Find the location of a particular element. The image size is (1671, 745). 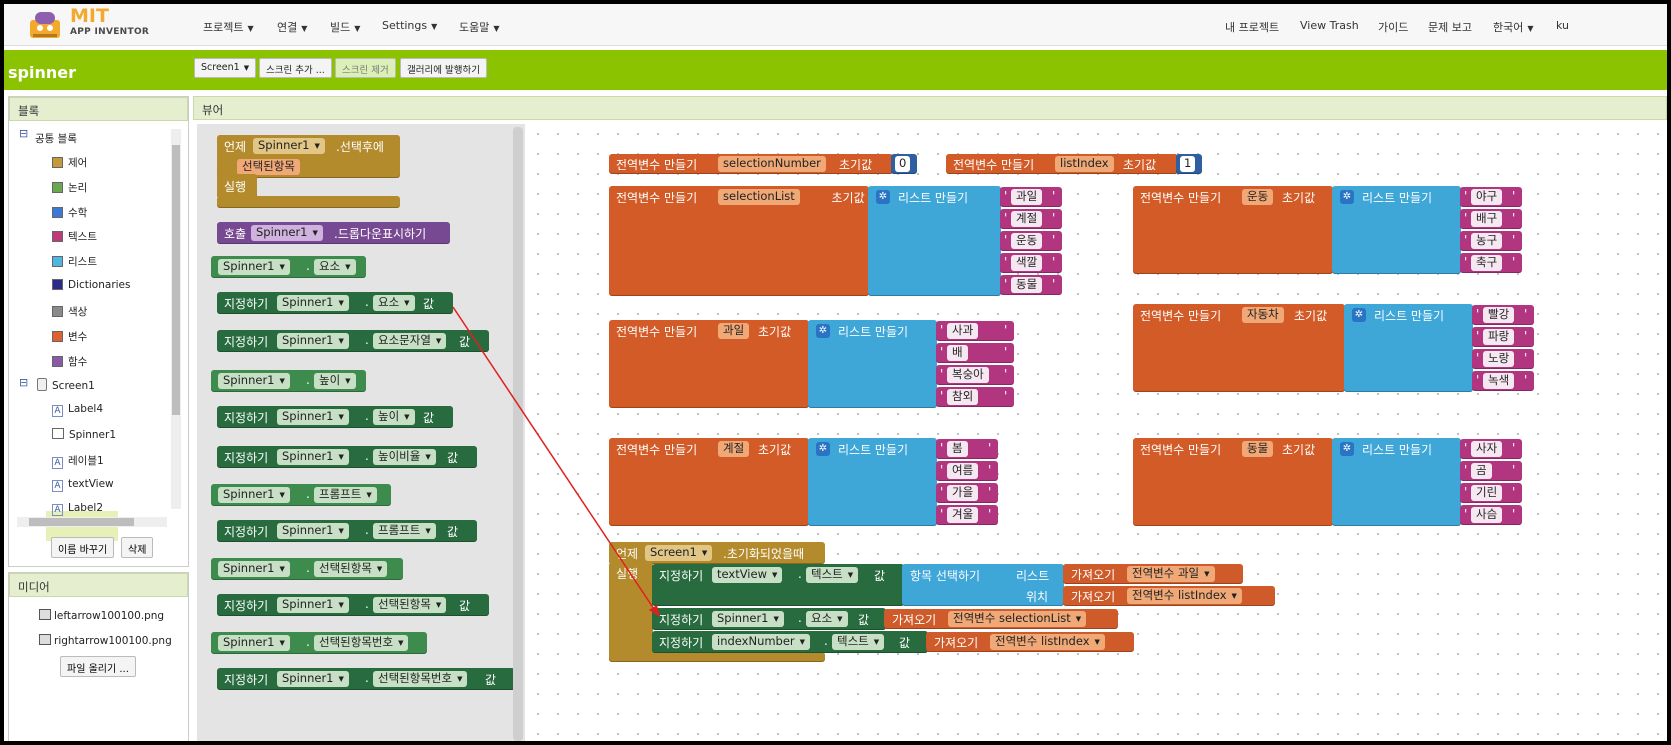

tree-textview: AtextView is located at coordinates (83, 485).